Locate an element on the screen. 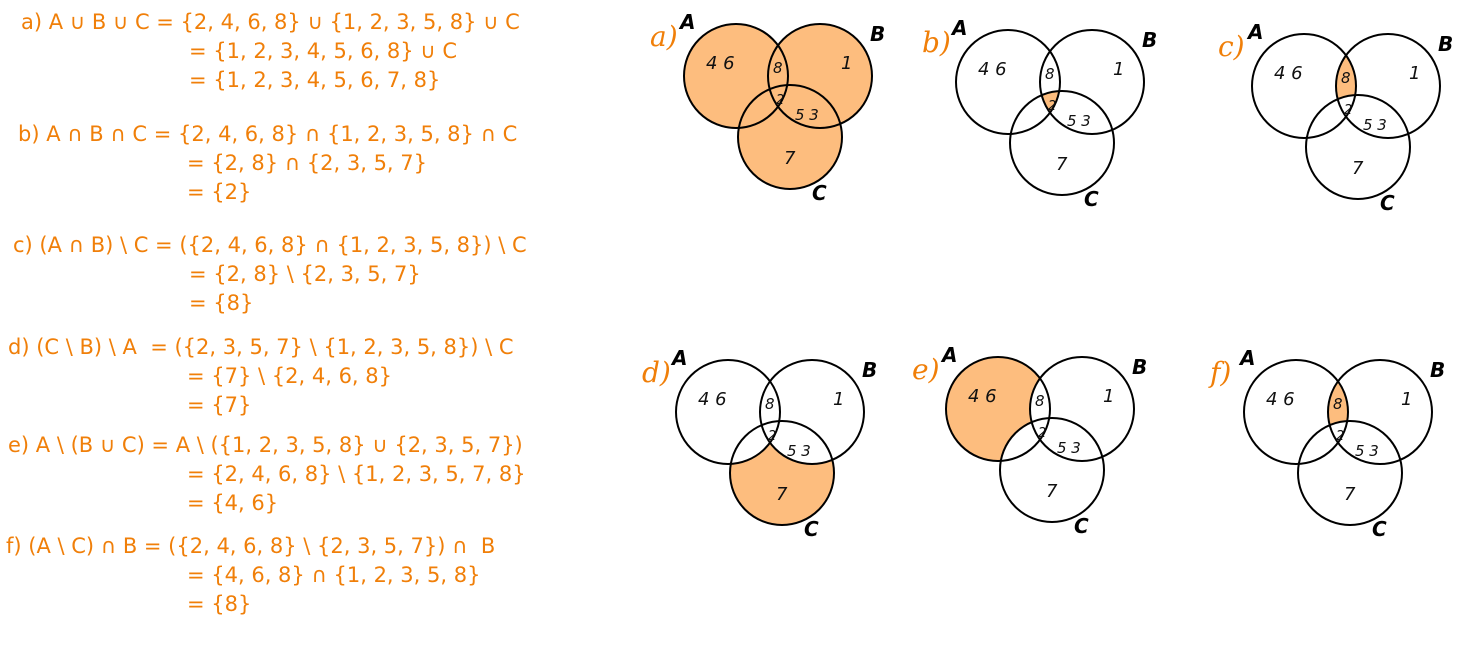 The height and width of the screenshot is (672, 1480). venn-panel-e: 4 6 8 1 2 5 3 7 A B Ce) is located at coordinates (1029, 440).